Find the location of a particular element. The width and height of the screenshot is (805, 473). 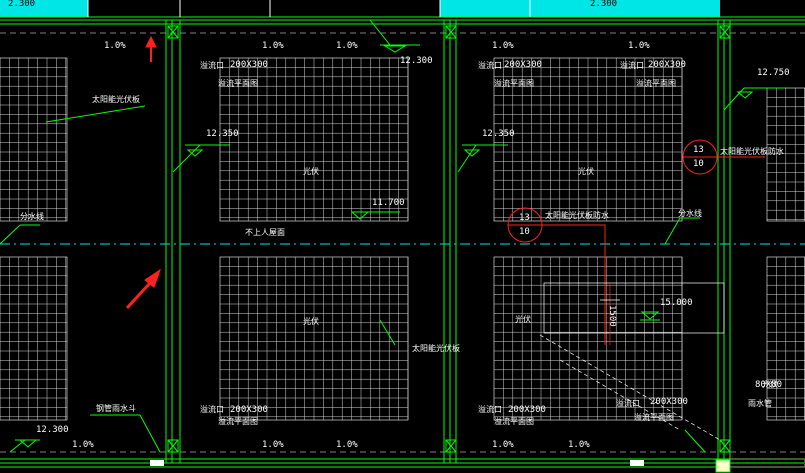

roof-tag: 不上人屋面 is located at coordinates (265, 232).